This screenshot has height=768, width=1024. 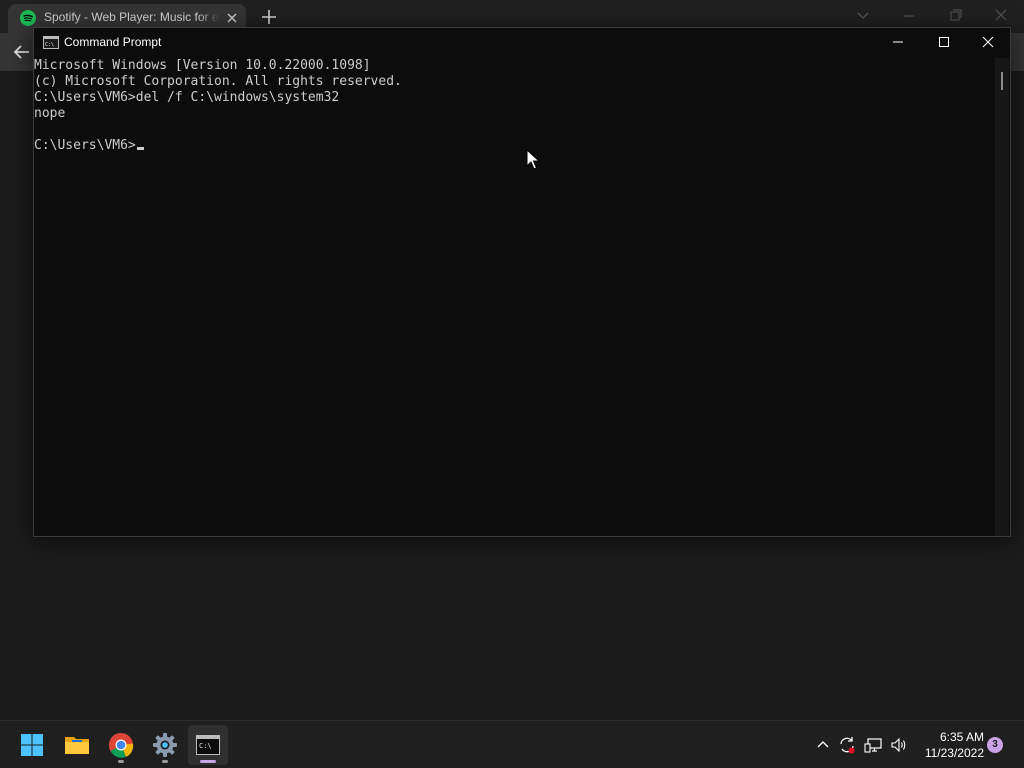 What do you see at coordinates (522, 42) in the screenshot?
I see `cmd-titlebar: C:\ Command Prompt` at bounding box center [522, 42].